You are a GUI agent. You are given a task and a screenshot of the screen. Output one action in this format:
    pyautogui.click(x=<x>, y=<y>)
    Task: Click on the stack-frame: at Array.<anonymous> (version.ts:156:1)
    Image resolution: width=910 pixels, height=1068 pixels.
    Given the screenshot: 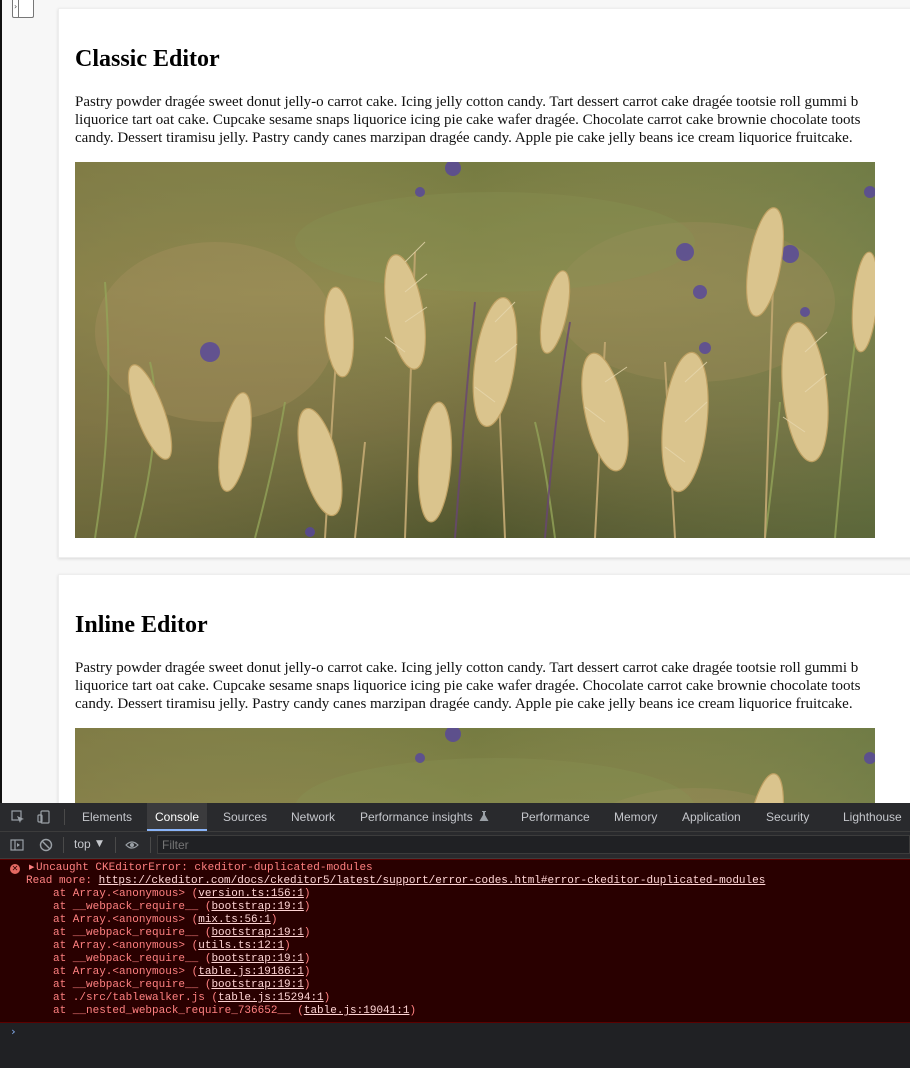 What is the action you would take?
    pyautogui.click(x=181, y=894)
    